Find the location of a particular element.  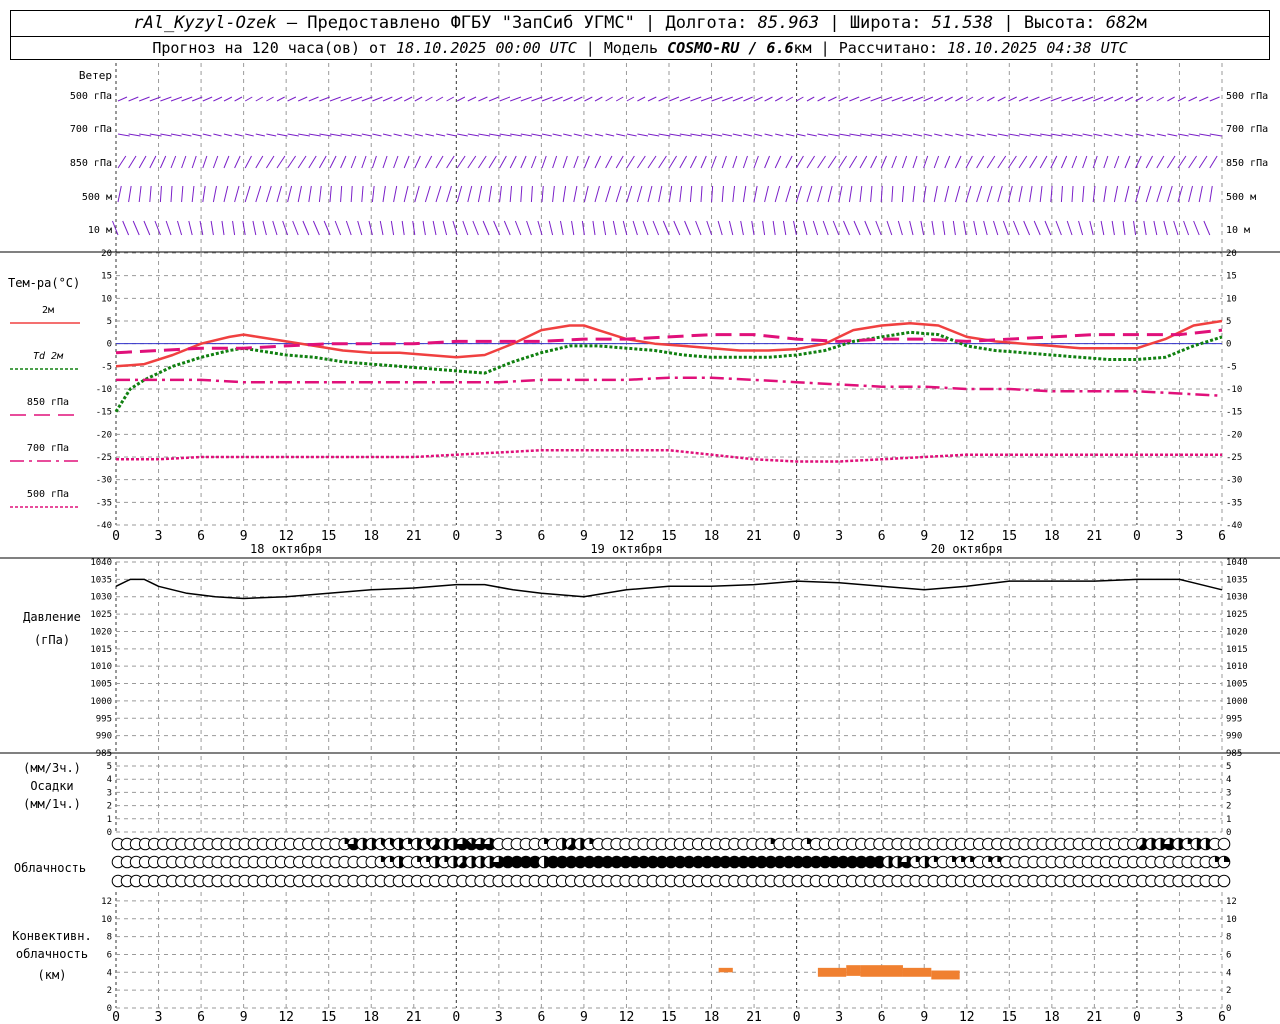

x-tick-label-bottom: 9 is located at coordinates (244, 1017).